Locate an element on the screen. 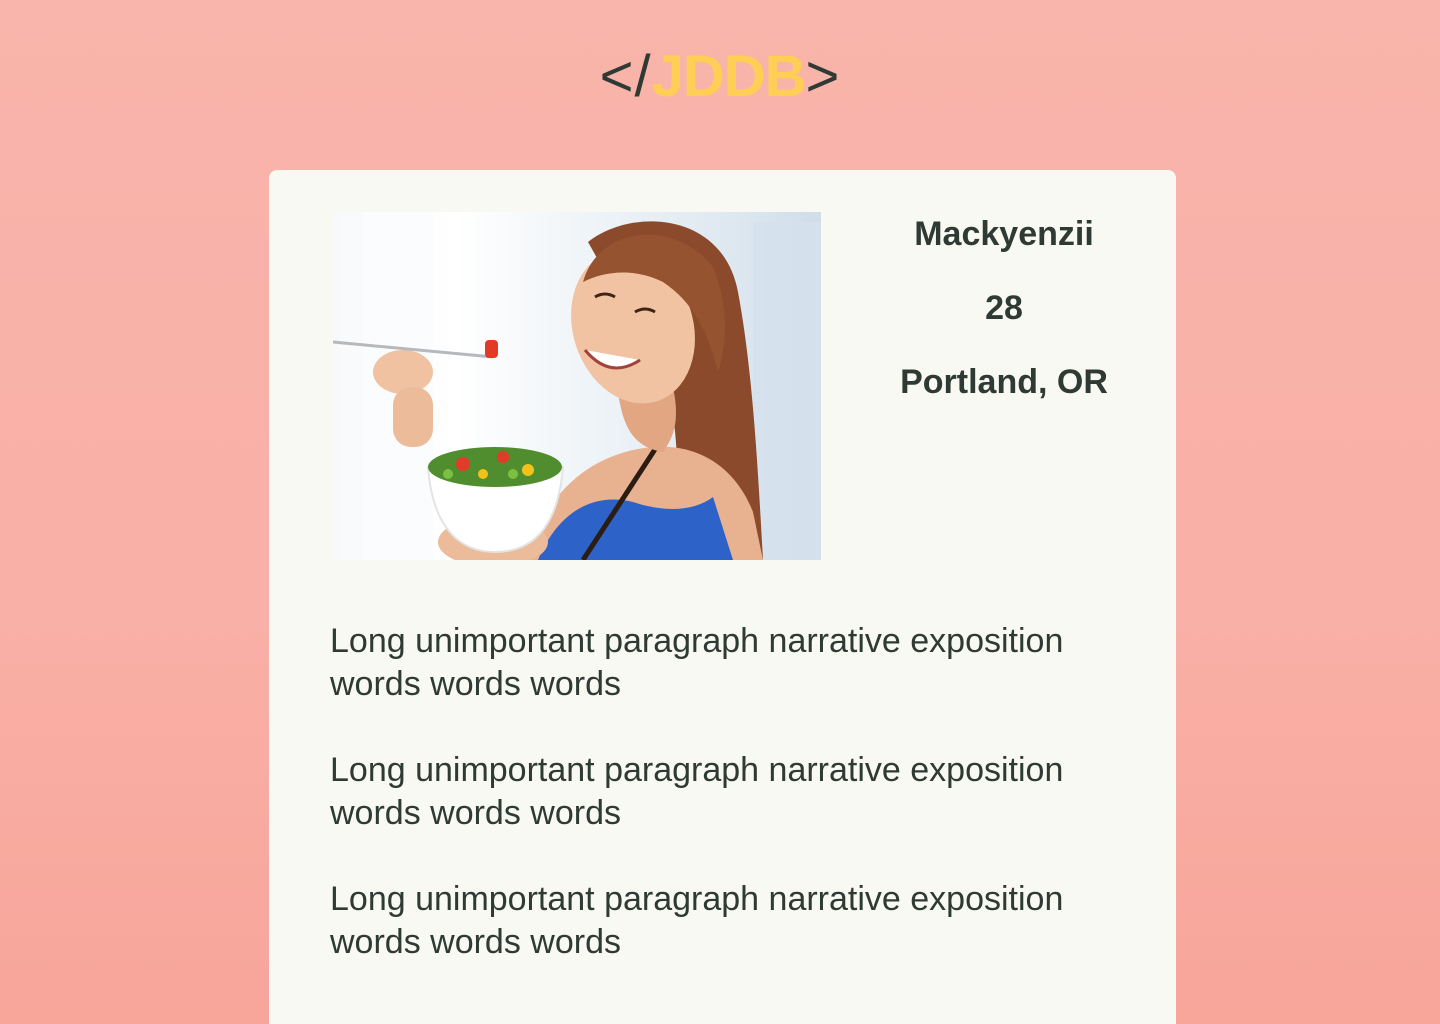  logo-close-bracket: > is located at coordinates (823, 76).